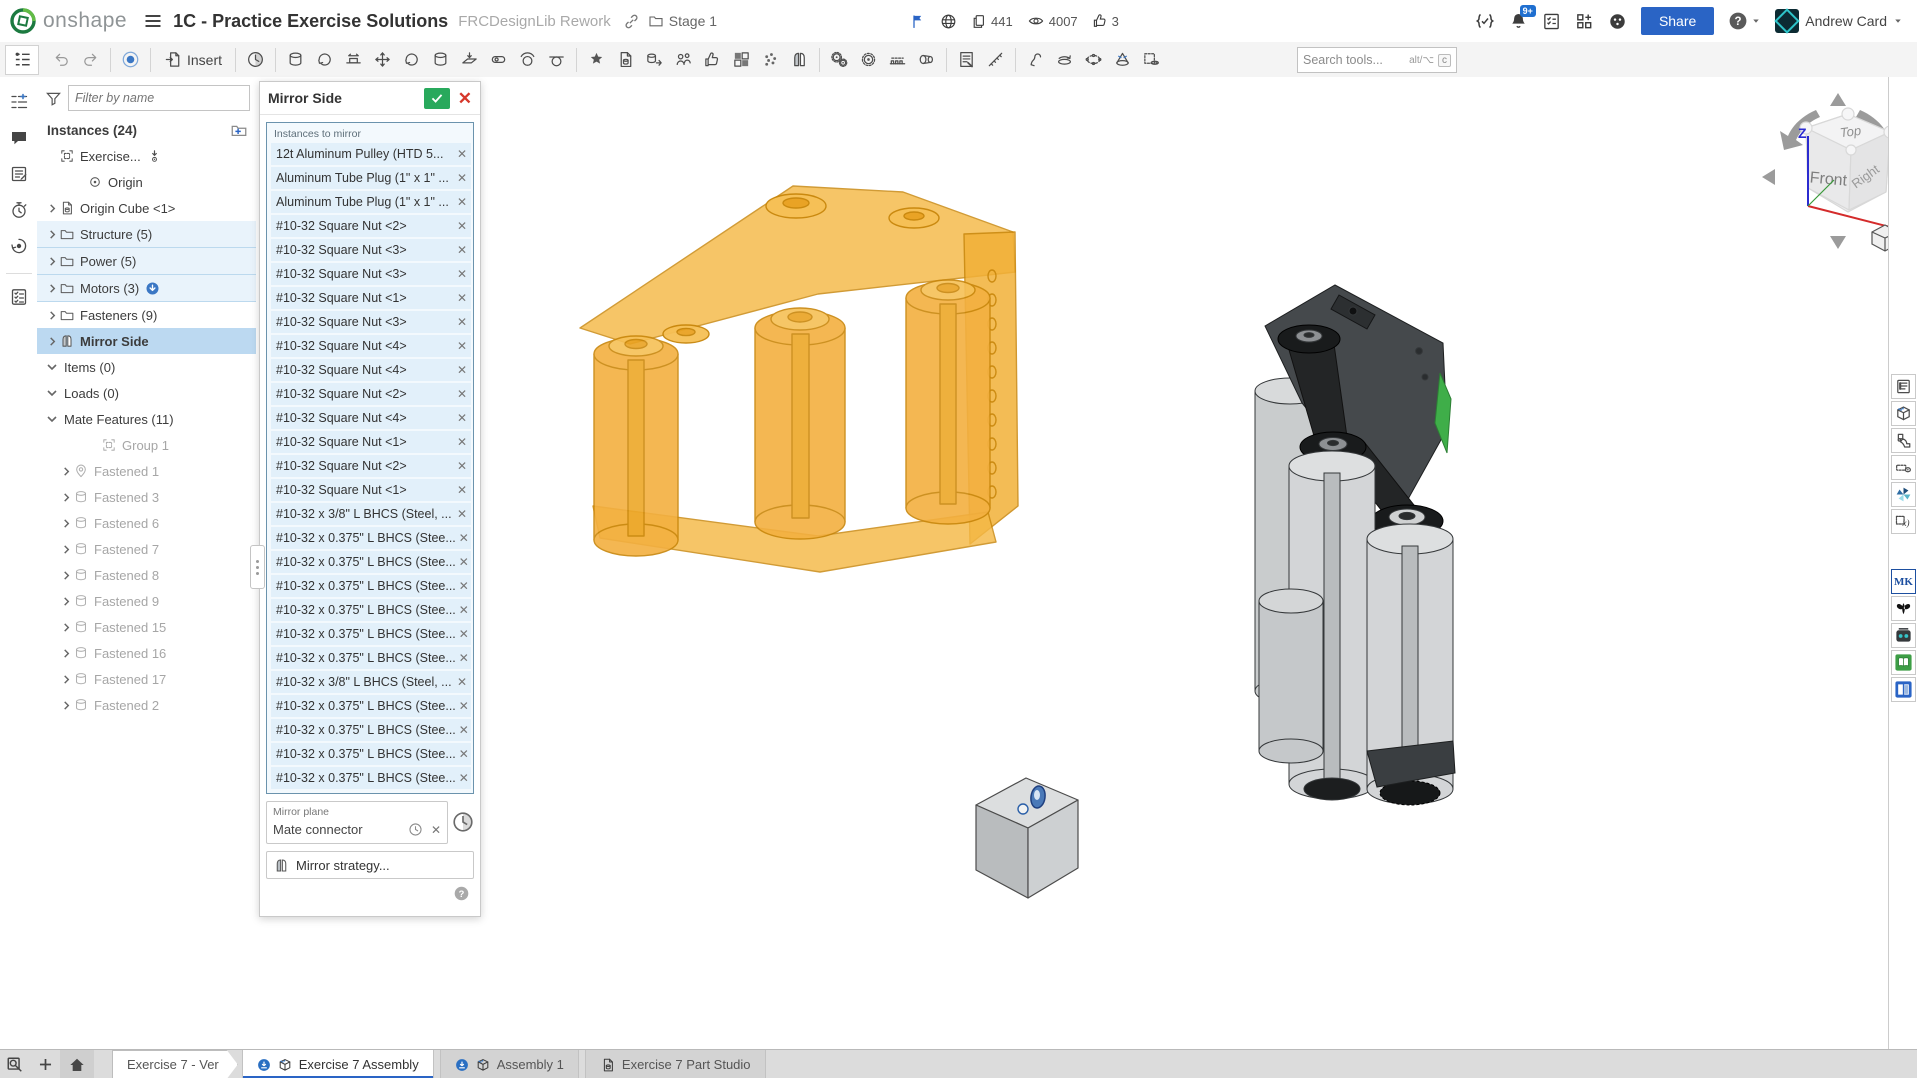 Image resolution: width=1917 pixels, height=1078 pixels. I want to click on timer-icon, so click(19, 210).